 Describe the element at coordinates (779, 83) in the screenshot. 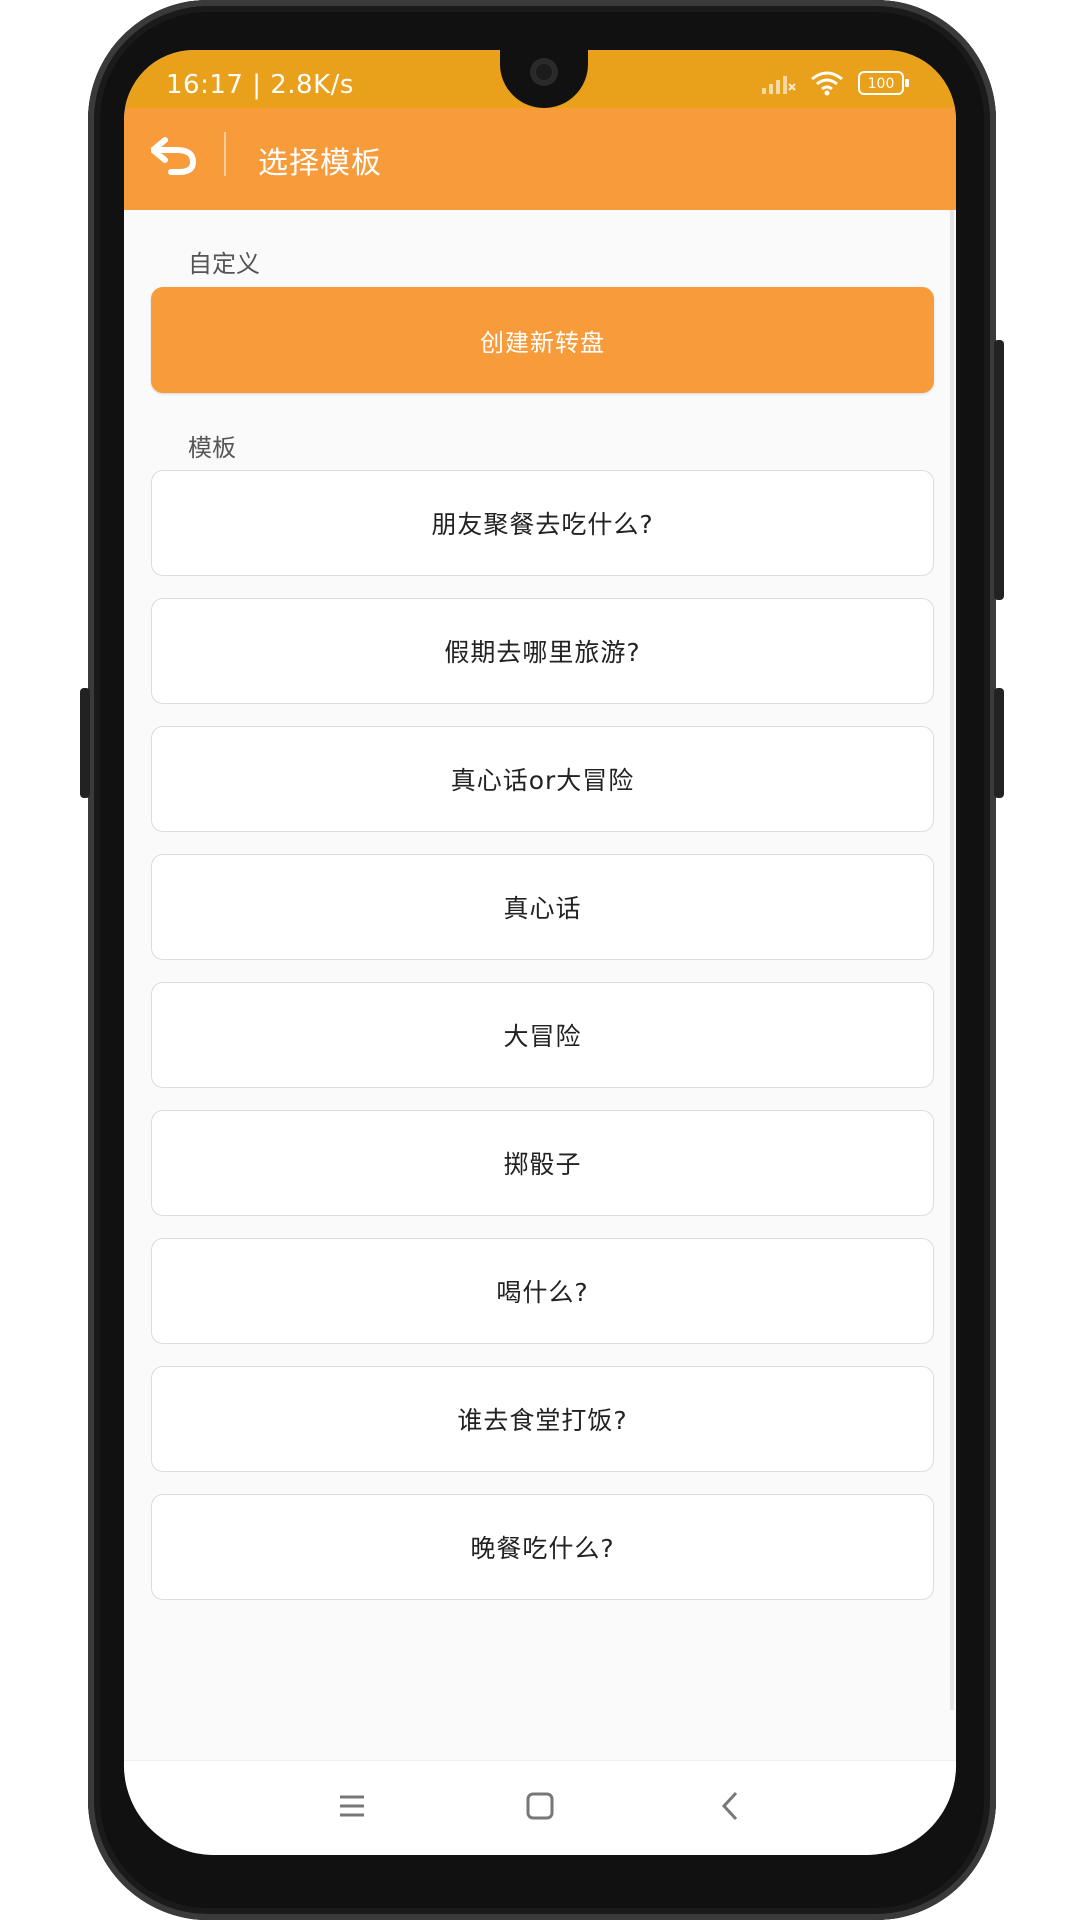

I see `signal-icon` at that location.